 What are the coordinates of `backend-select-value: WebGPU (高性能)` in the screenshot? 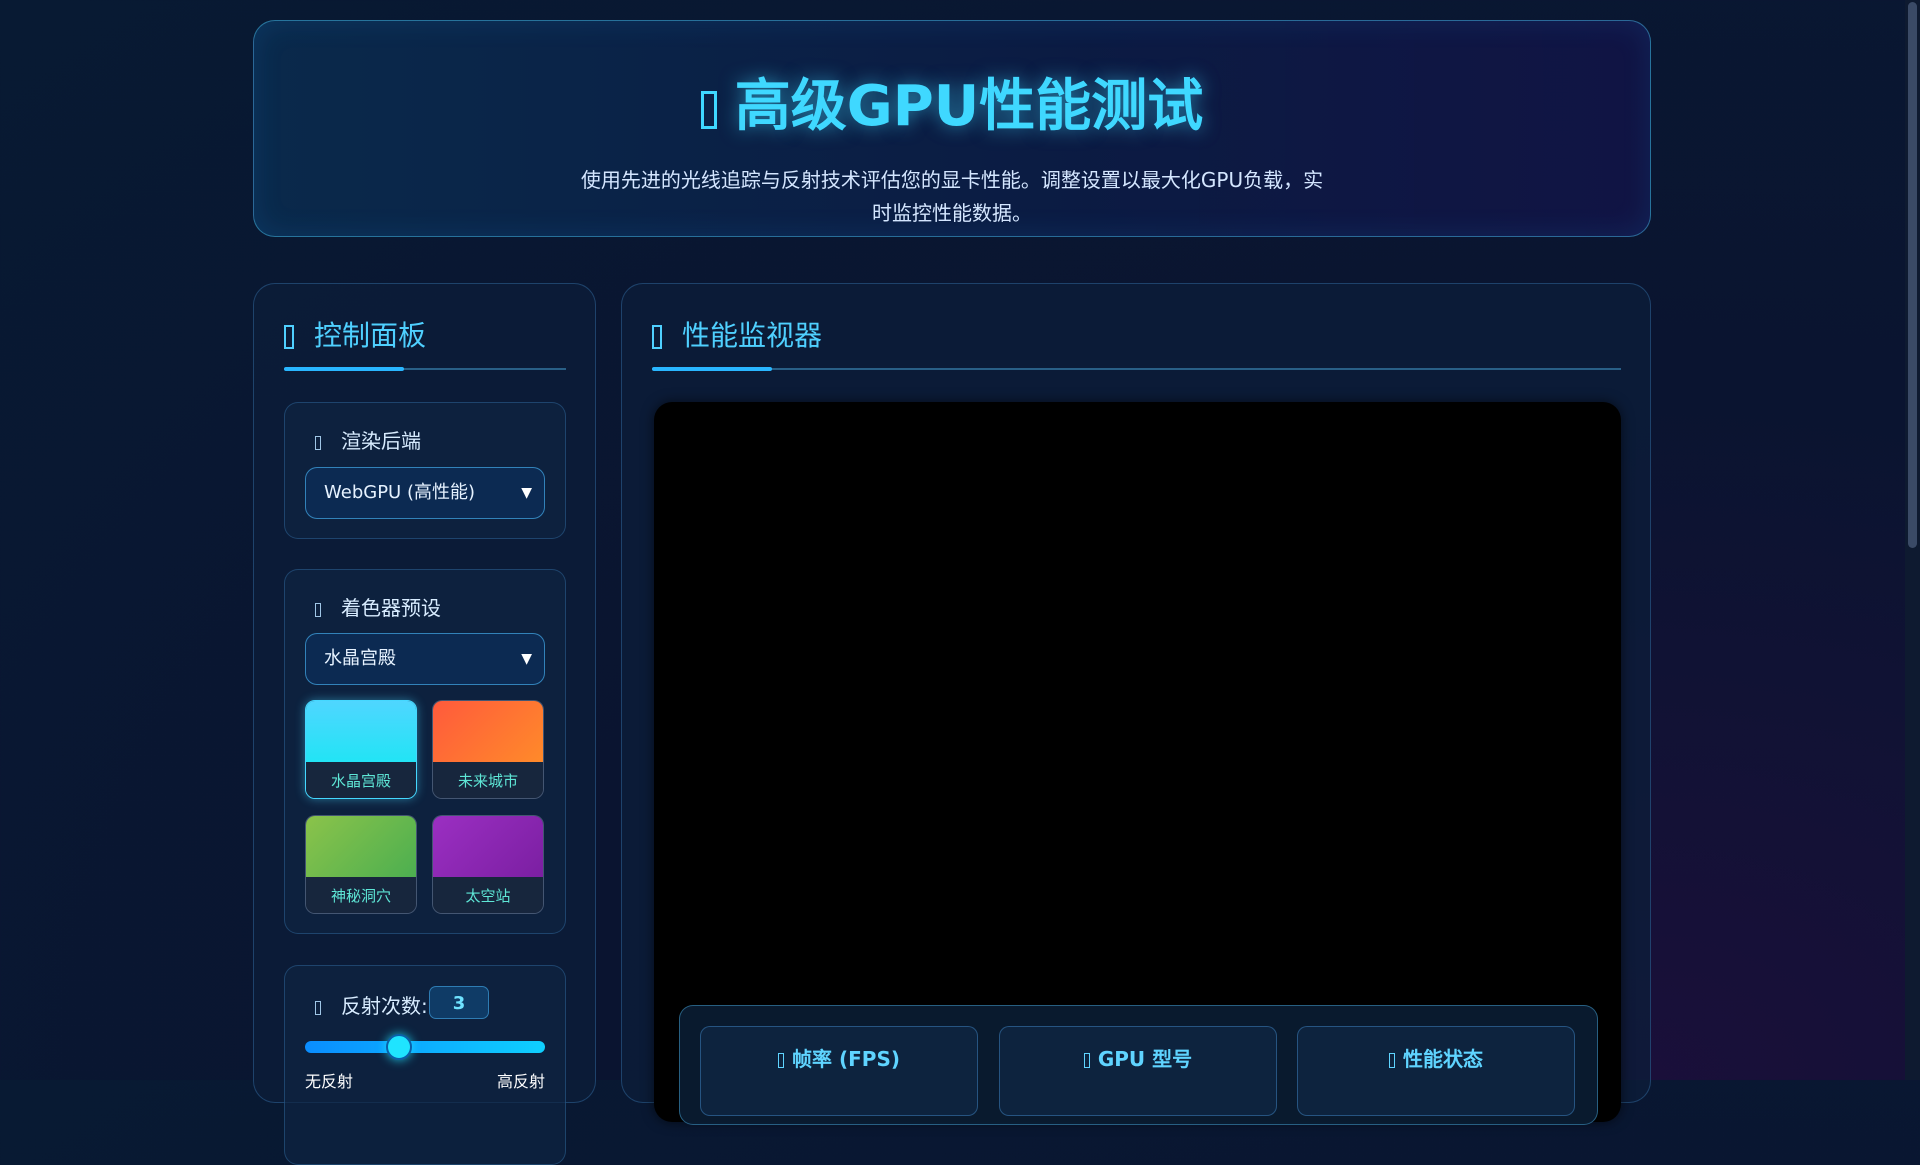 It's located at (399, 492).